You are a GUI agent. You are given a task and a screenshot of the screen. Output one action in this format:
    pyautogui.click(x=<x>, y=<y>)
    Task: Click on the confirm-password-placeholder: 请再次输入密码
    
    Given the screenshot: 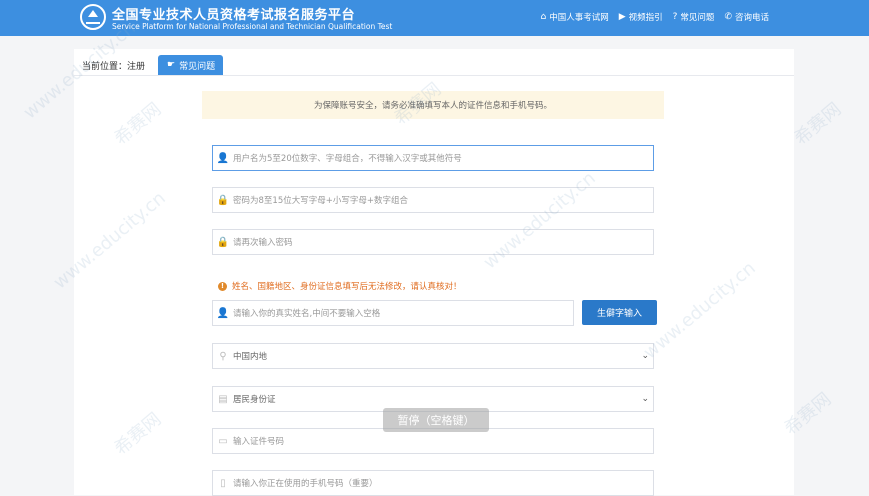 What is the action you would take?
    pyautogui.click(x=263, y=243)
    